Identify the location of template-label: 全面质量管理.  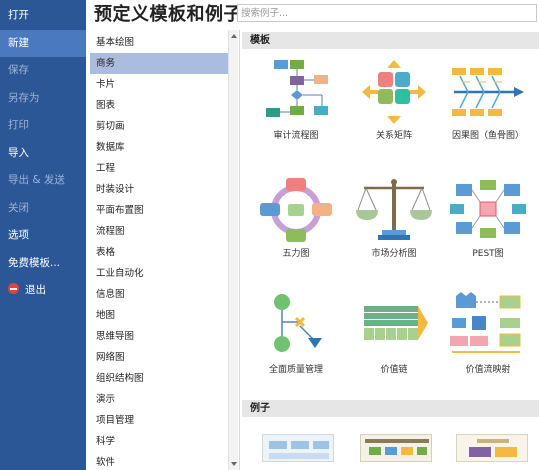
(295, 370).